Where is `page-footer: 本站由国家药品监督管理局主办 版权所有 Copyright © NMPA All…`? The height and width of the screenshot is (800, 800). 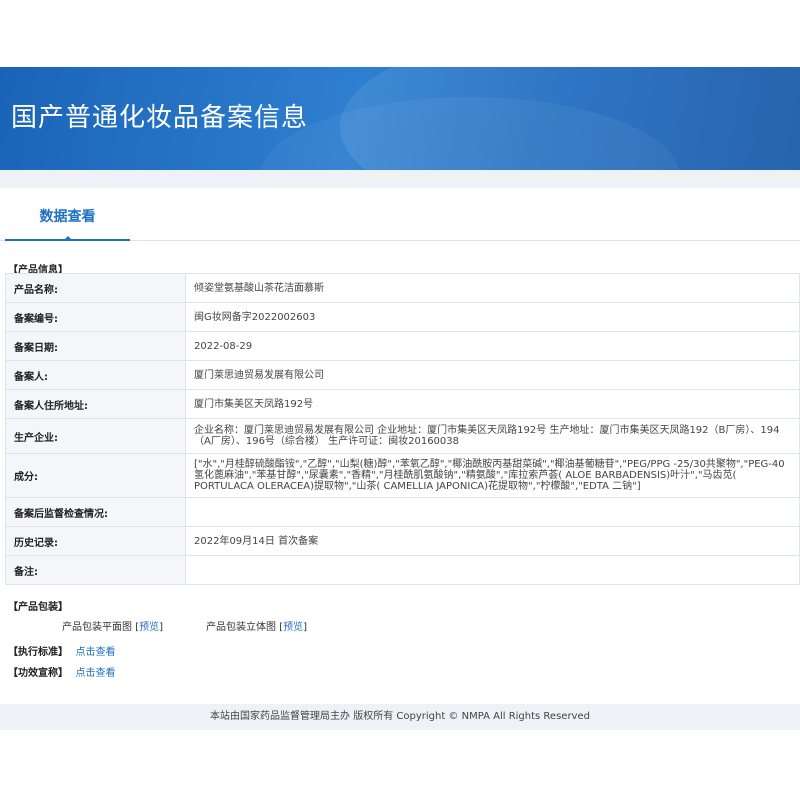 page-footer: 本站由国家药品监督管理局主办 版权所有 Copyright © NMPA All… is located at coordinates (400, 717).